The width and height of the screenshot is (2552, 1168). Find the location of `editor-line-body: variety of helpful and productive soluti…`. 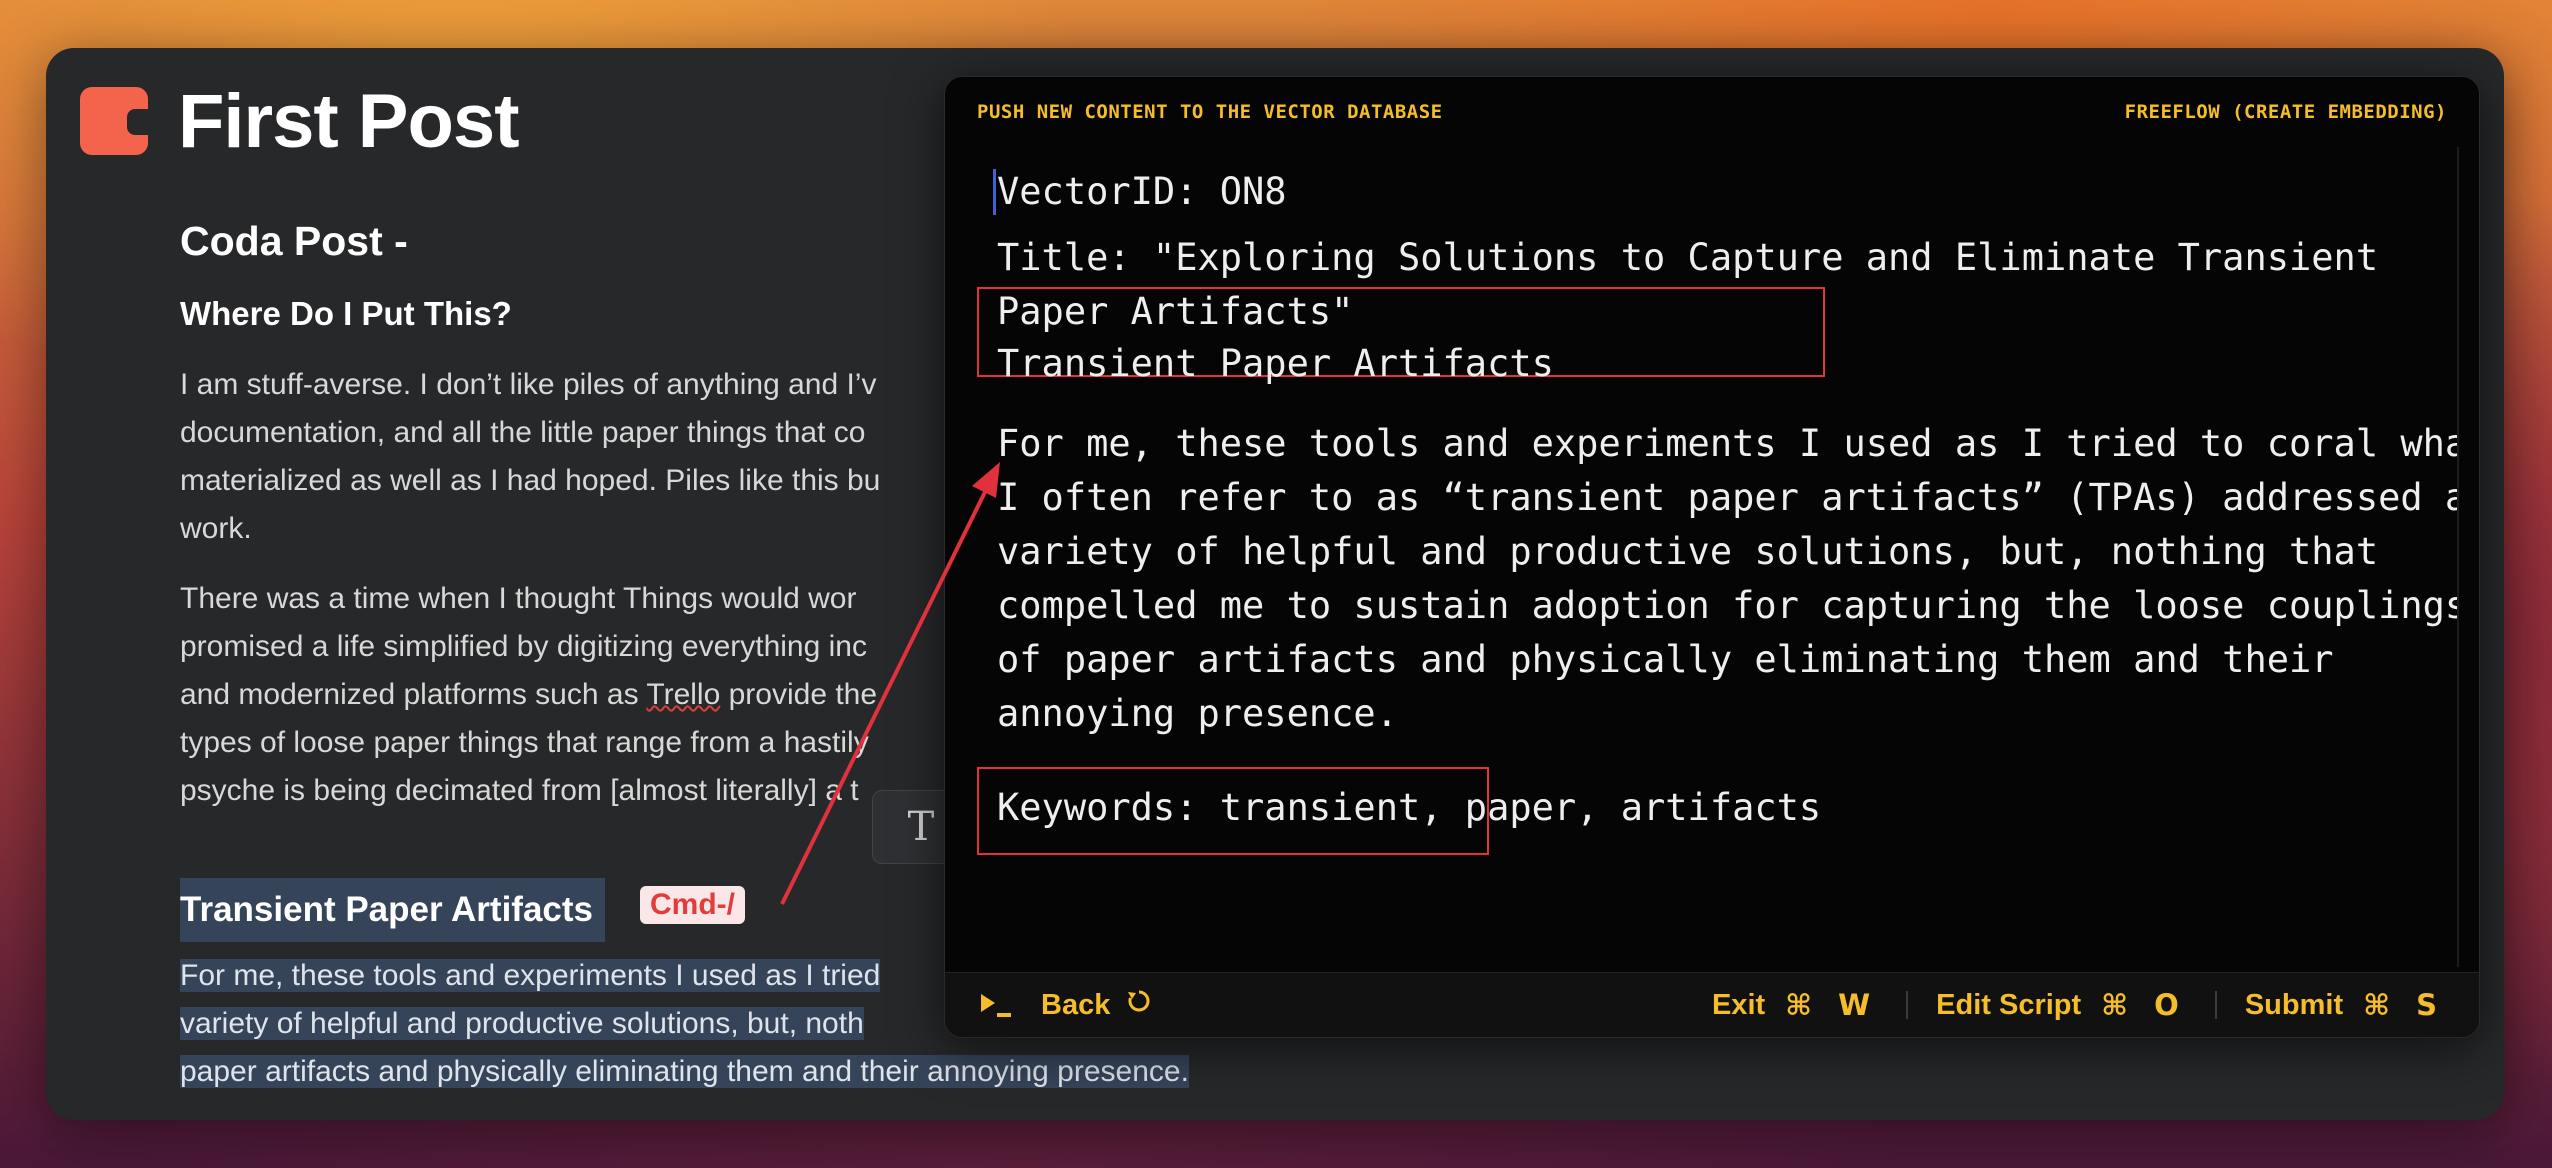

editor-line-body: variety of helpful and productive soluti… is located at coordinates (1688, 551).